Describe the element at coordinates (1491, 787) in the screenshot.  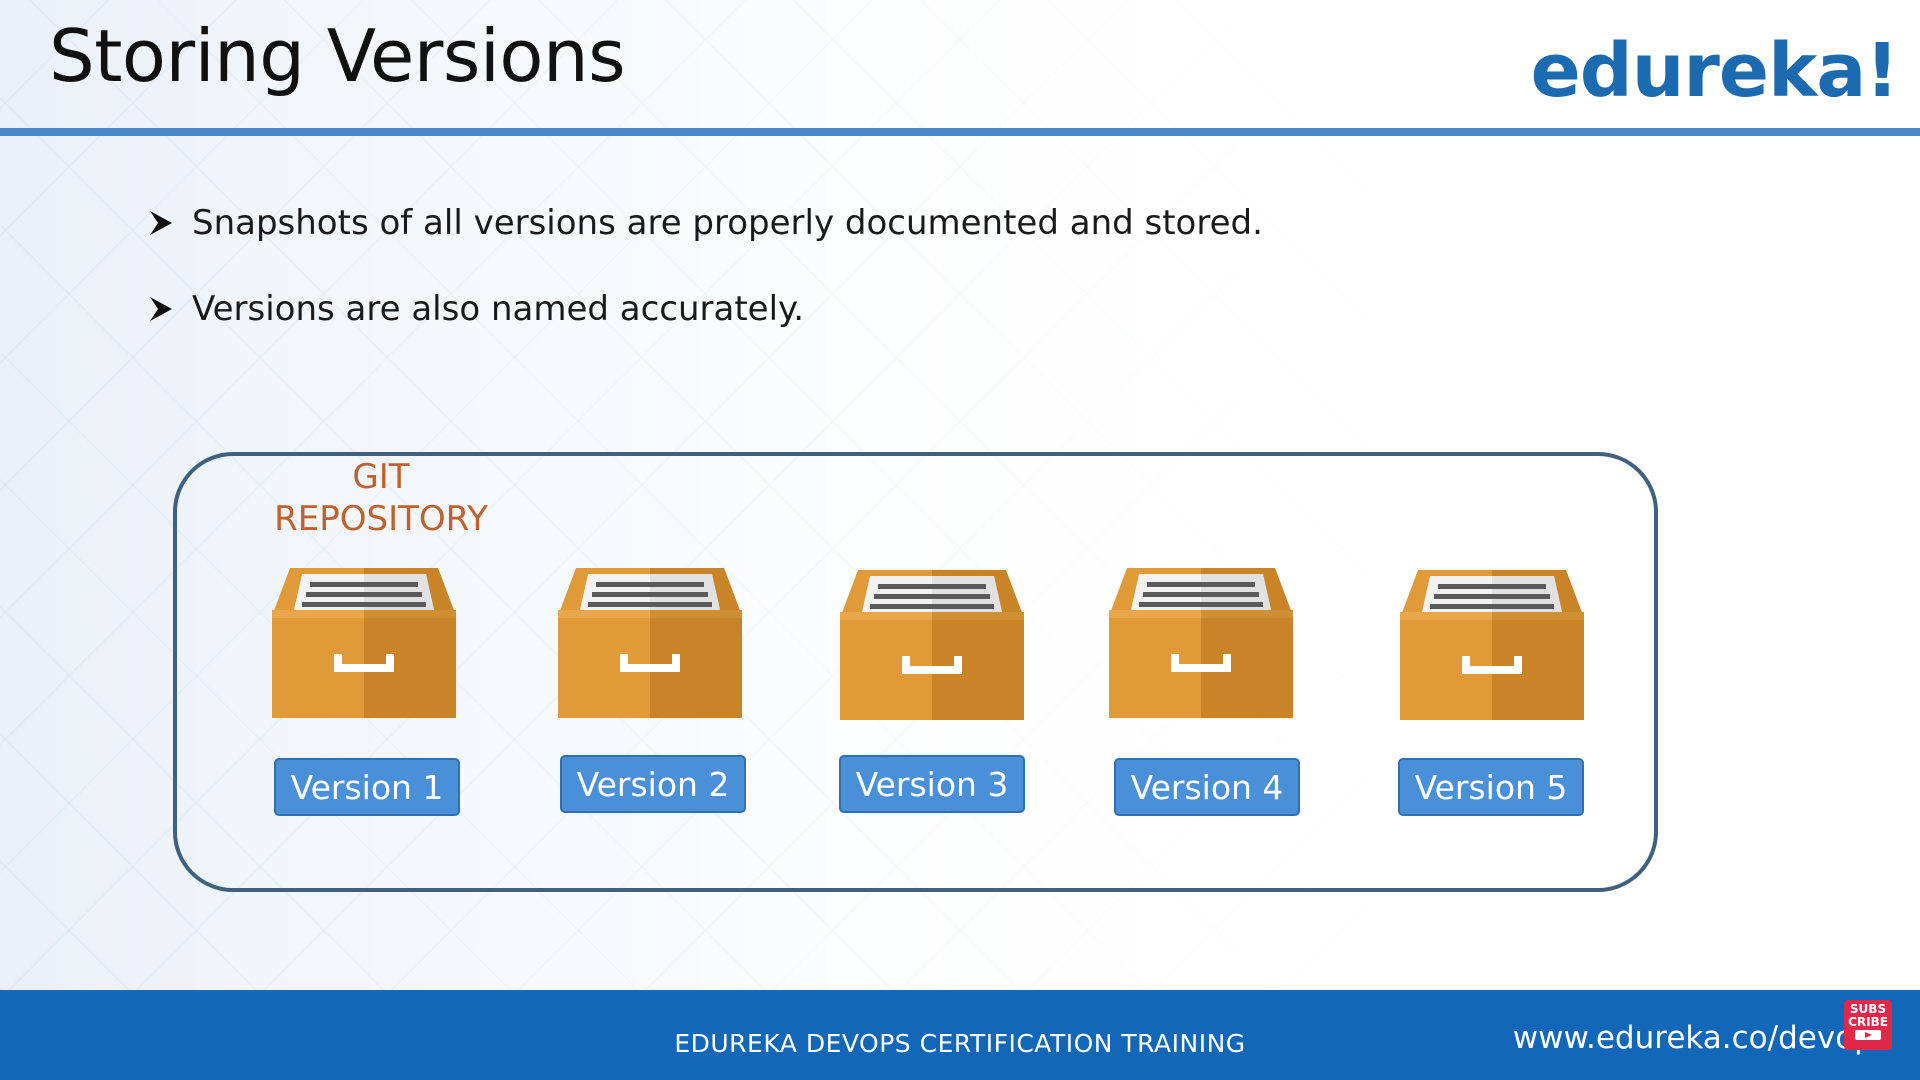
I see `version-5-button: Version 5` at that location.